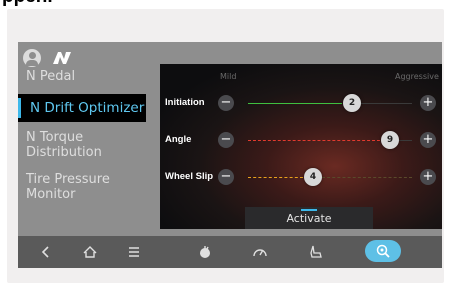 The width and height of the screenshot is (451, 291). Describe the element at coordinates (295, 103) in the screenshot. I see `initiation-track-filled` at that location.